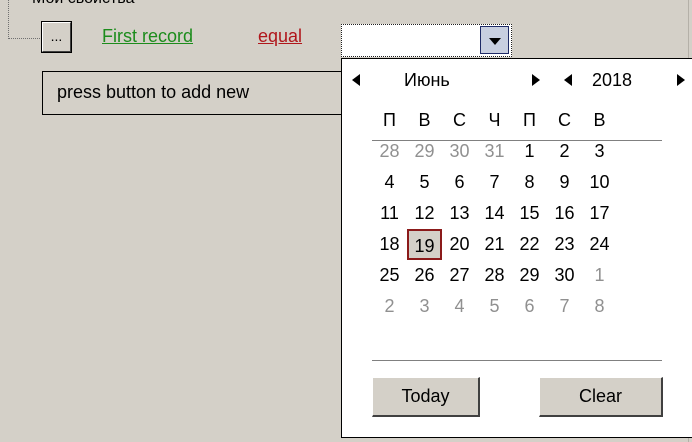  I want to click on calendar-day: 24, so click(599, 244).